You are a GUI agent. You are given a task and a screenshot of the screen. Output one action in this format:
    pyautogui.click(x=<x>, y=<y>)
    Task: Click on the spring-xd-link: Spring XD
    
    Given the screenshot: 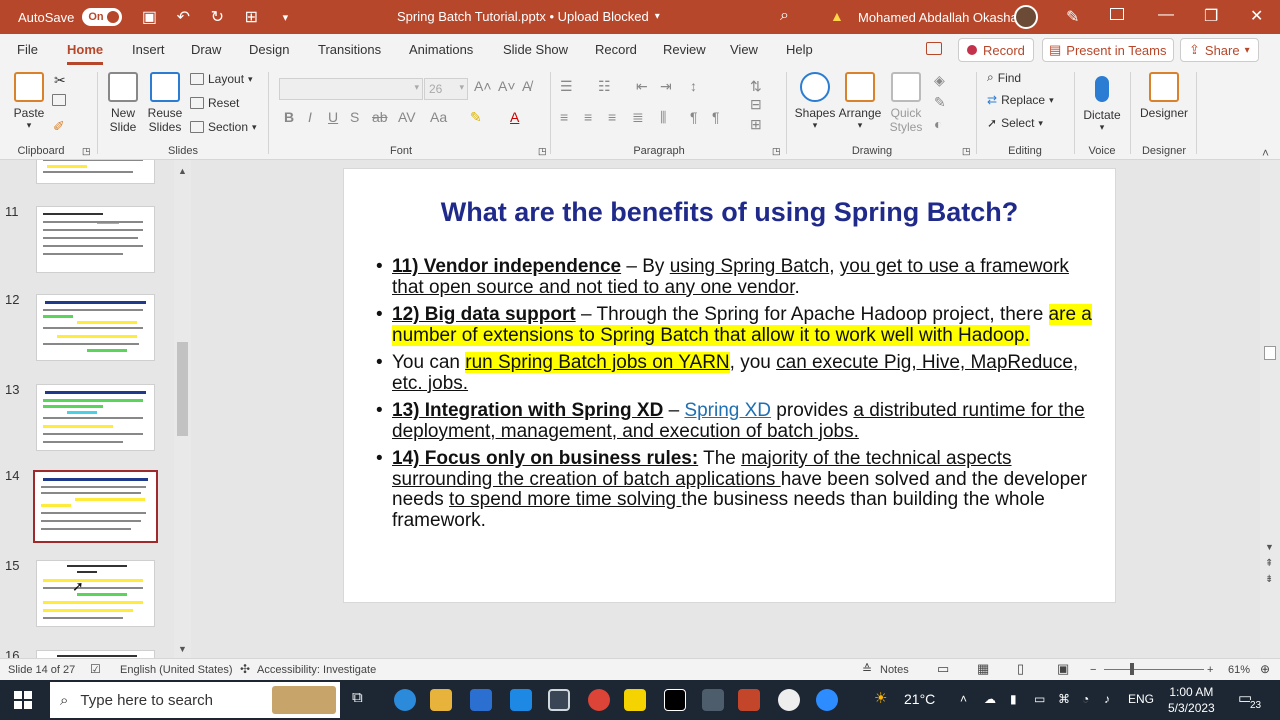 What is the action you would take?
    pyautogui.click(x=727, y=410)
    